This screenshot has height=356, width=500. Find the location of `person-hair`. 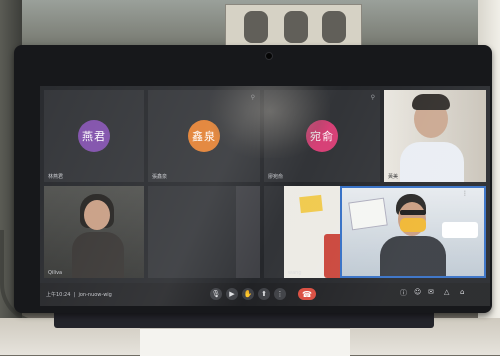

person-hair is located at coordinates (431, 102).